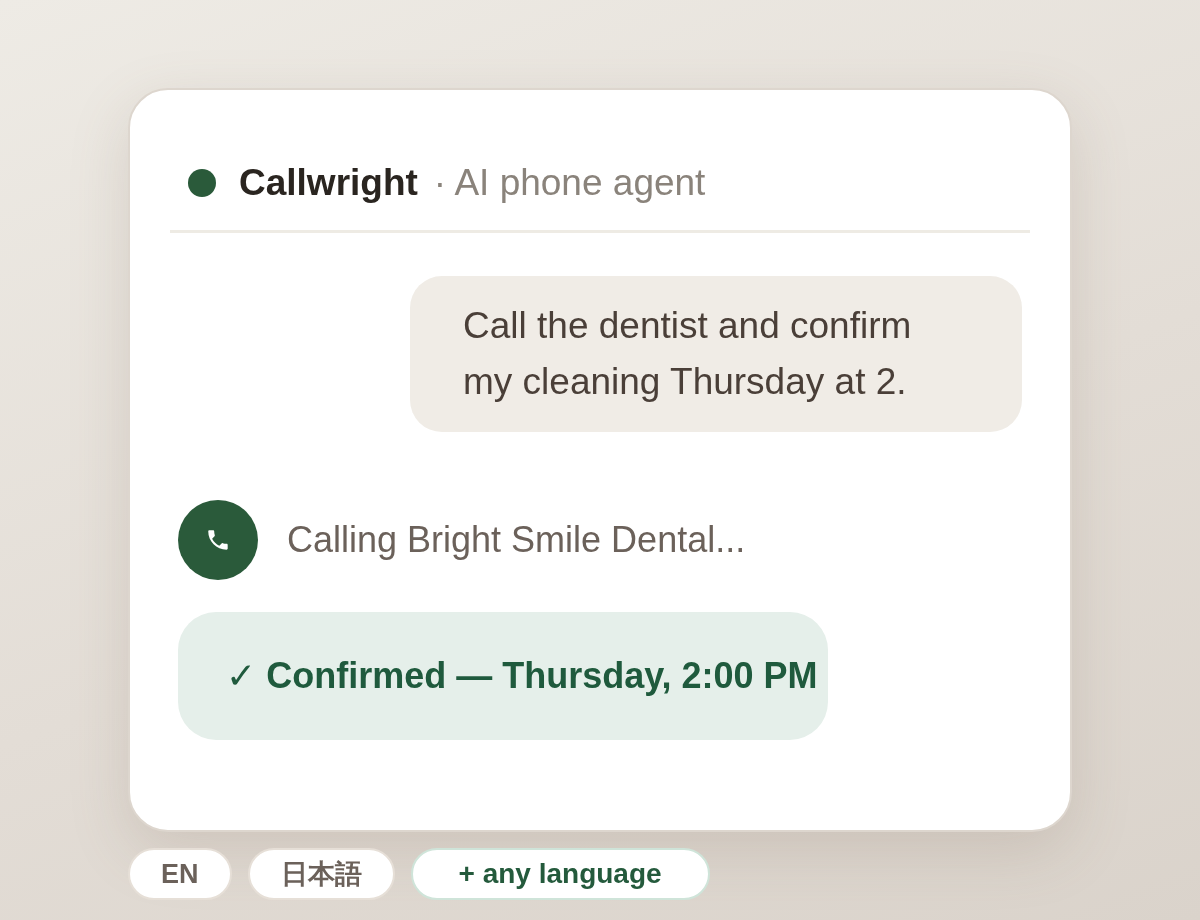  Describe the element at coordinates (716, 354) in the screenshot. I see `user-message: Call the dentist and confirm my cleaning Thursday at 2.` at that location.